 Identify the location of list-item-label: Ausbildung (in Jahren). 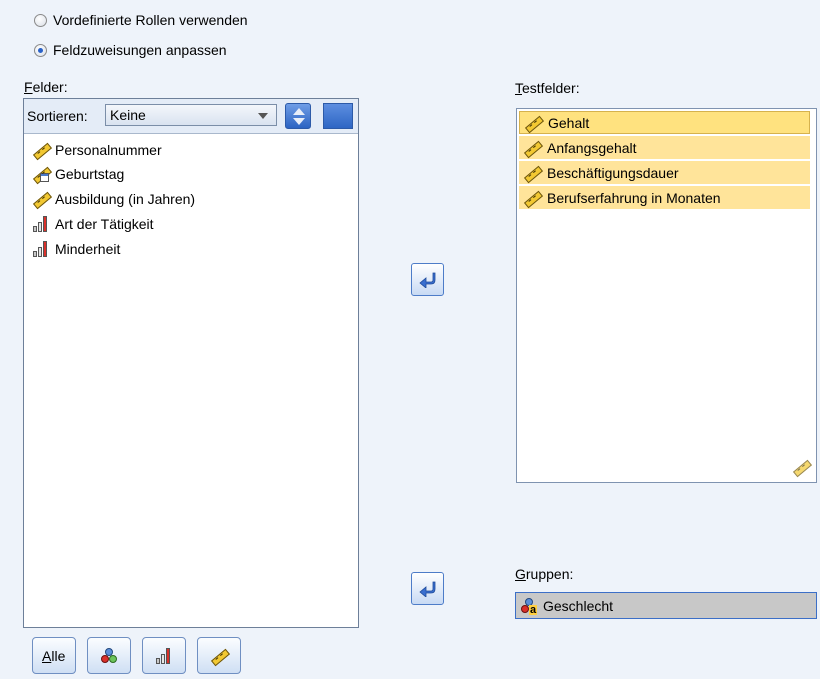
(125, 199).